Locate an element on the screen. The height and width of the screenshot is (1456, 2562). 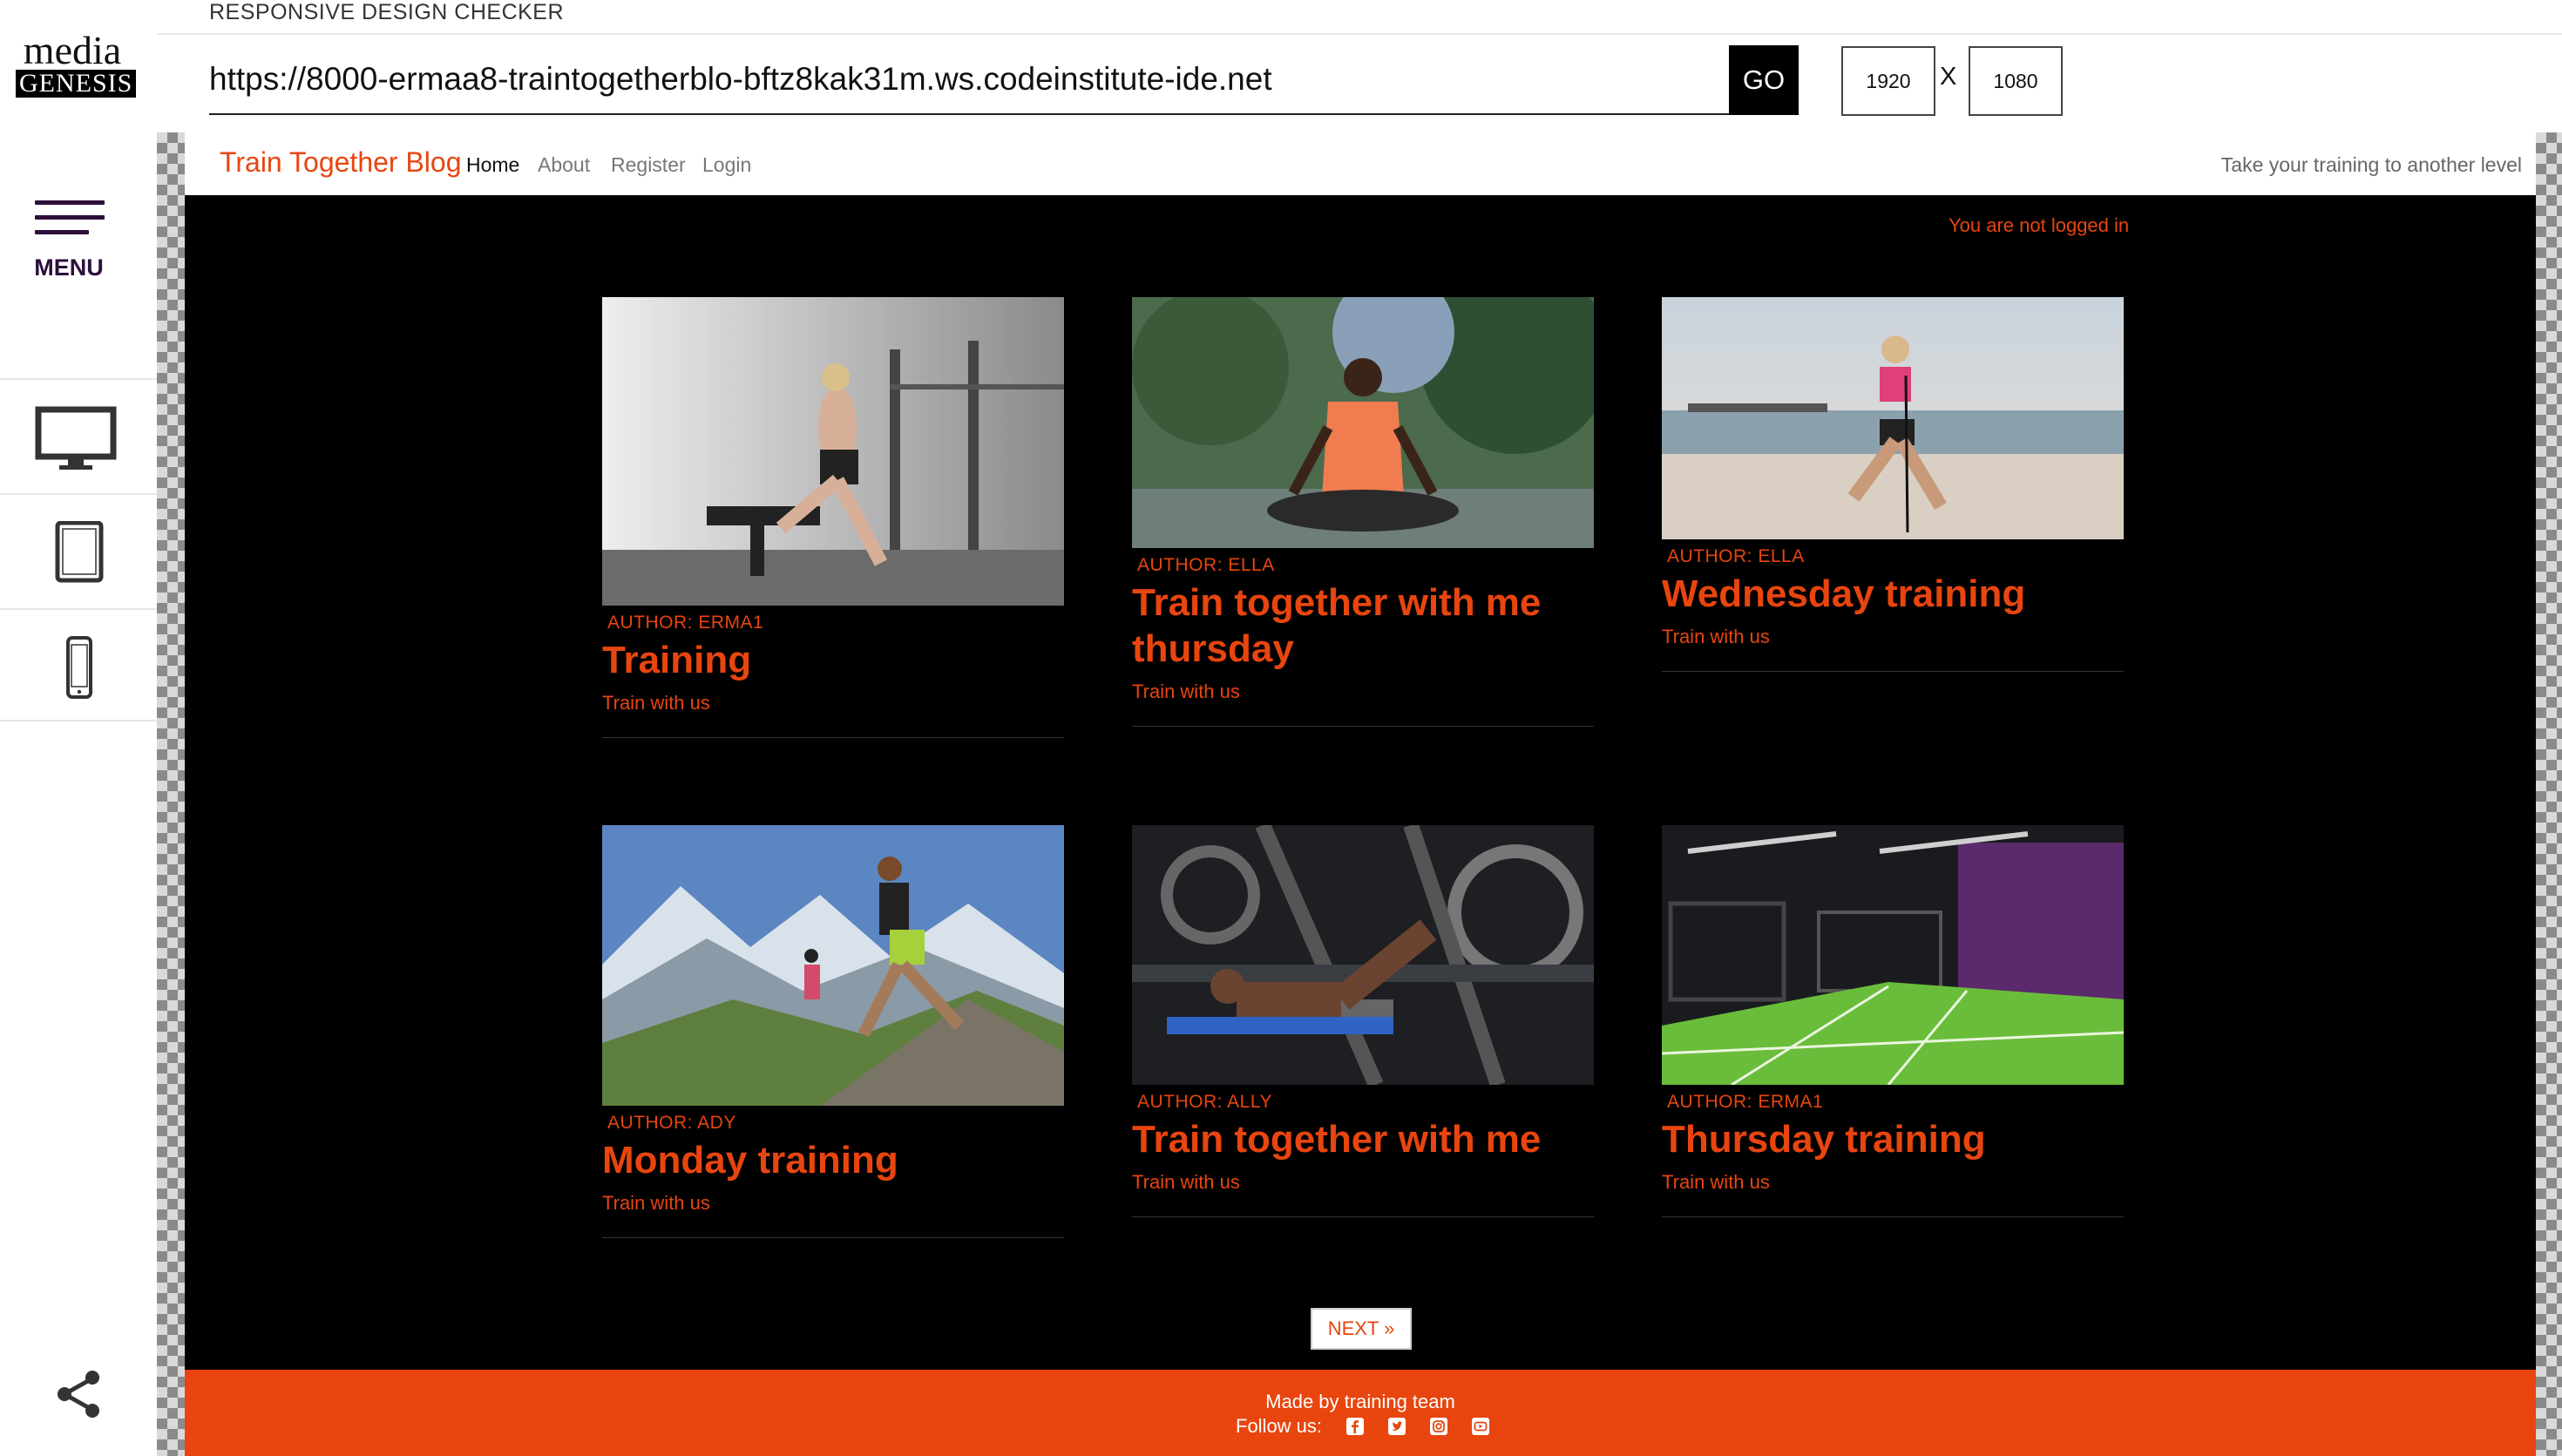
footer-follow-label: Follow us: is located at coordinates (1279, 1426).